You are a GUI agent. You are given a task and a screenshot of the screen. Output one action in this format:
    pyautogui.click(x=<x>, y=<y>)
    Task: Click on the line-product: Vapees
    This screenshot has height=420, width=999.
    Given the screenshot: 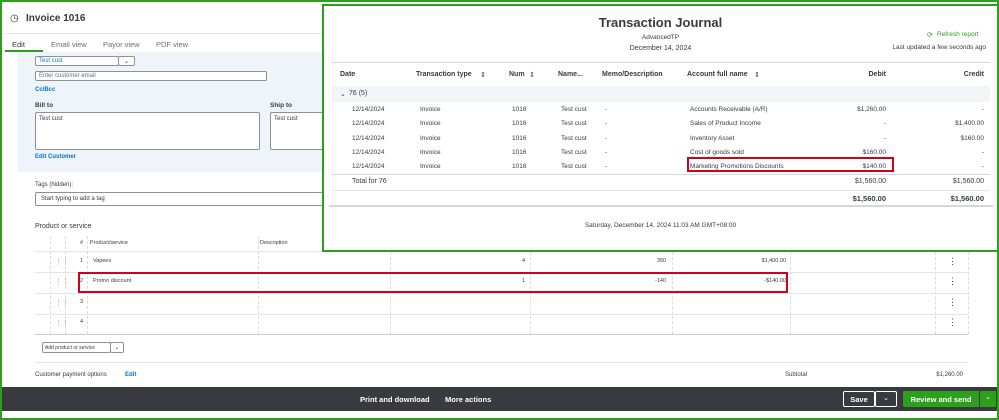 What is the action you would take?
    pyautogui.click(x=102, y=261)
    